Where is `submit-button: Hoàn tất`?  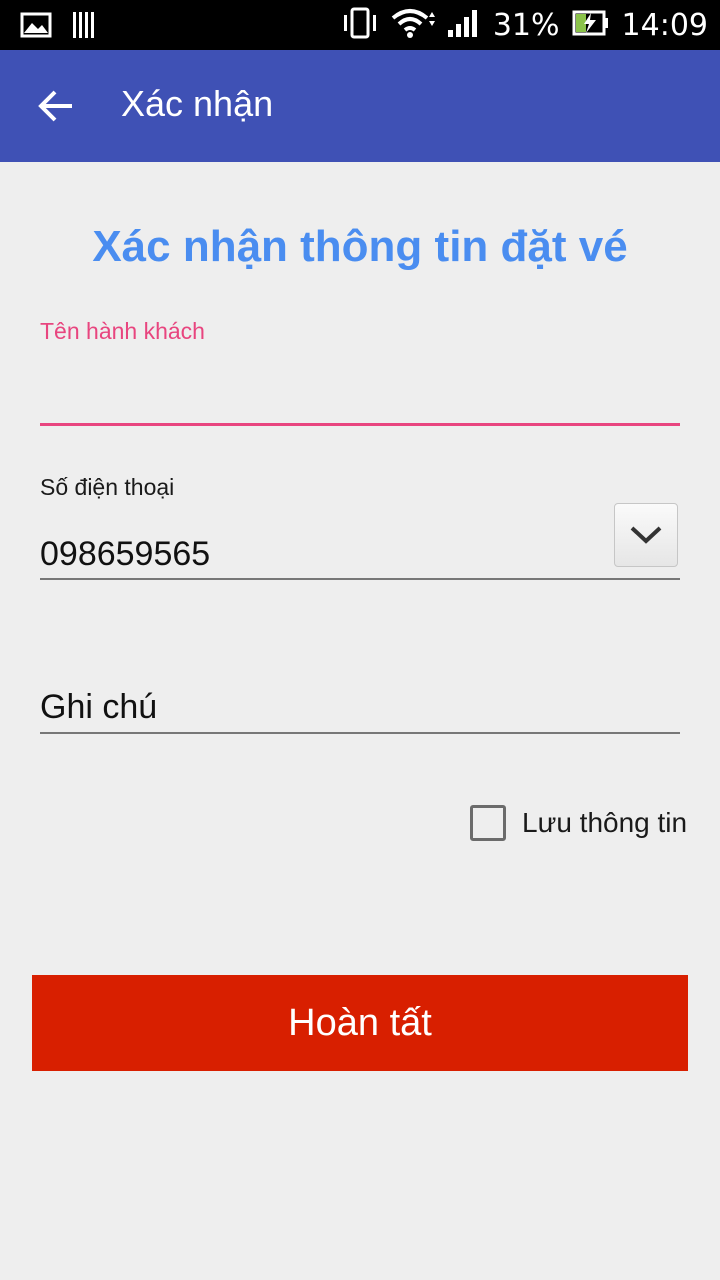
submit-button: Hoàn tất is located at coordinates (360, 1023).